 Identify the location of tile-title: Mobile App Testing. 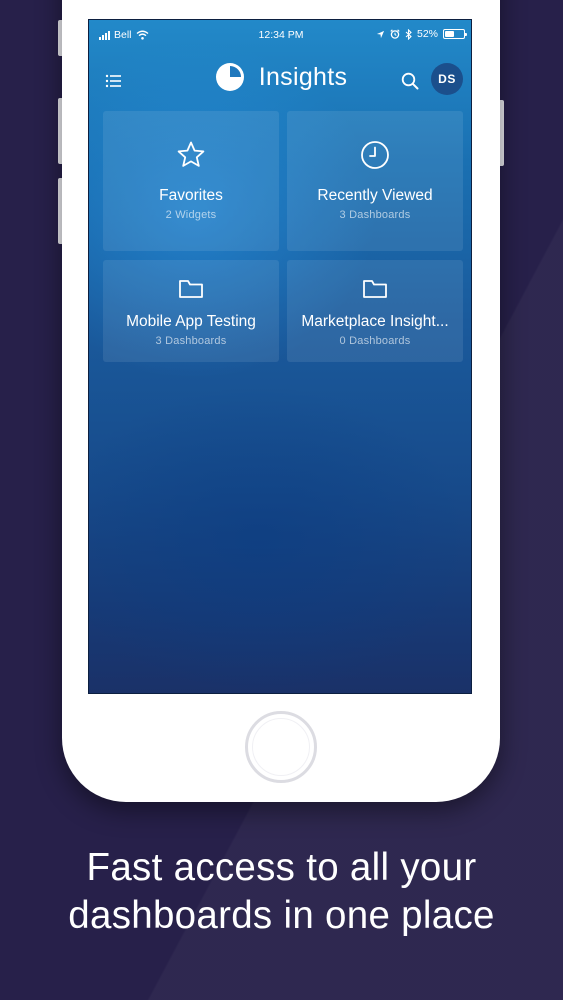
(191, 321).